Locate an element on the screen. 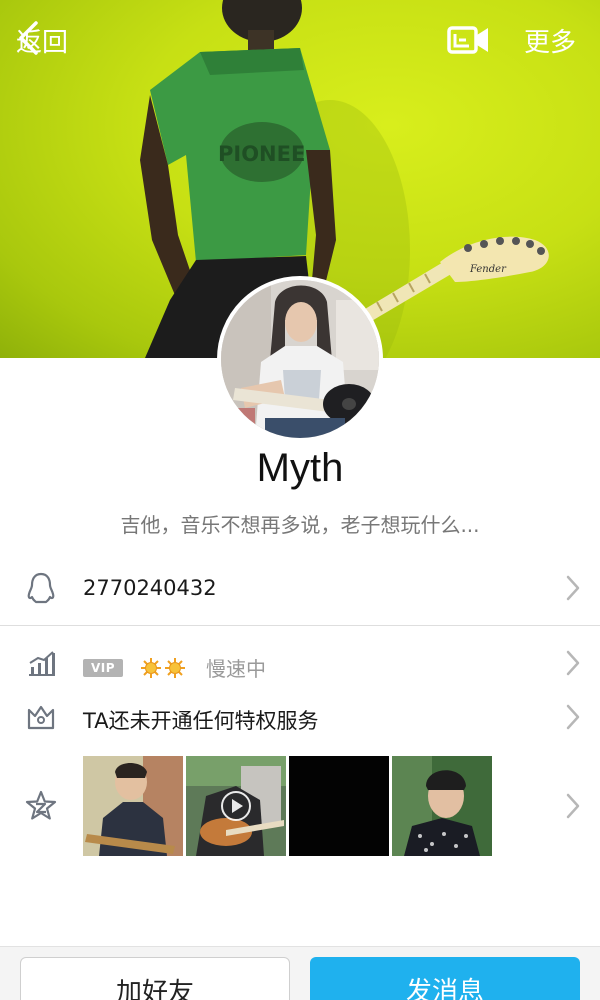 Image resolution: width=600 pixels, height=1000 pixels. vip-status: 慢速中 is located at coordinates (236, 669).